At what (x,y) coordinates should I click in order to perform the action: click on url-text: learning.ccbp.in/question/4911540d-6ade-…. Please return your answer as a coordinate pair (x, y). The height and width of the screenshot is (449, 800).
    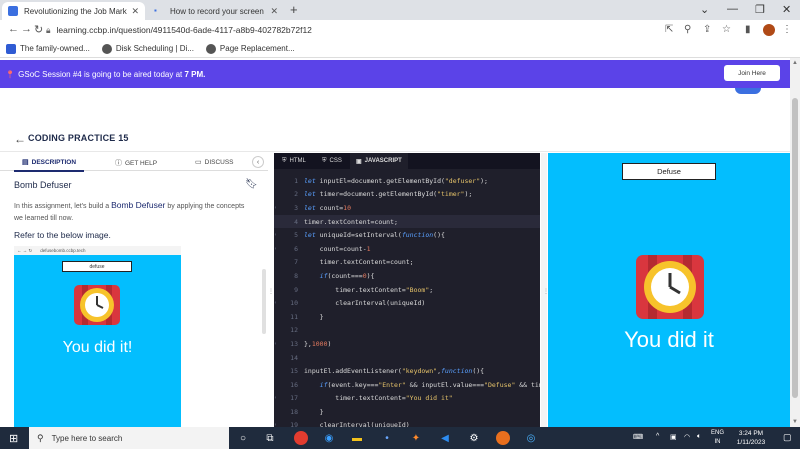
    Looking at the image, I should click on (184, 30).